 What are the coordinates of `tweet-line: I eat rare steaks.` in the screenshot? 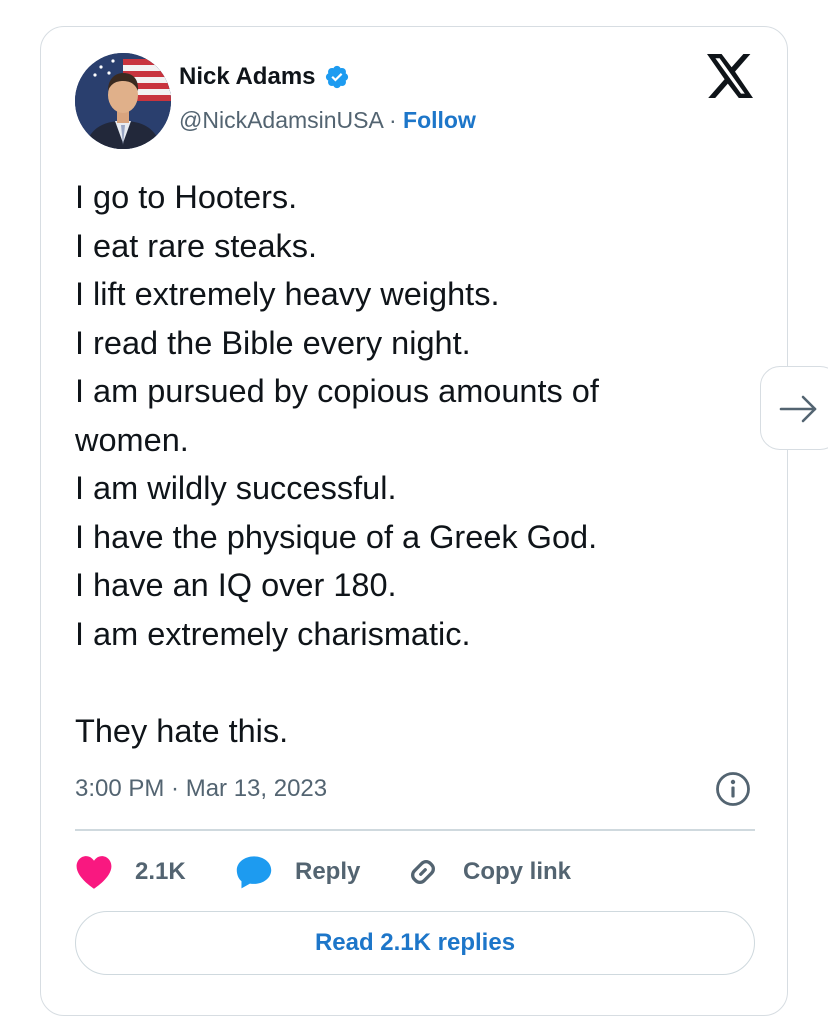 It's located at (196, 245).